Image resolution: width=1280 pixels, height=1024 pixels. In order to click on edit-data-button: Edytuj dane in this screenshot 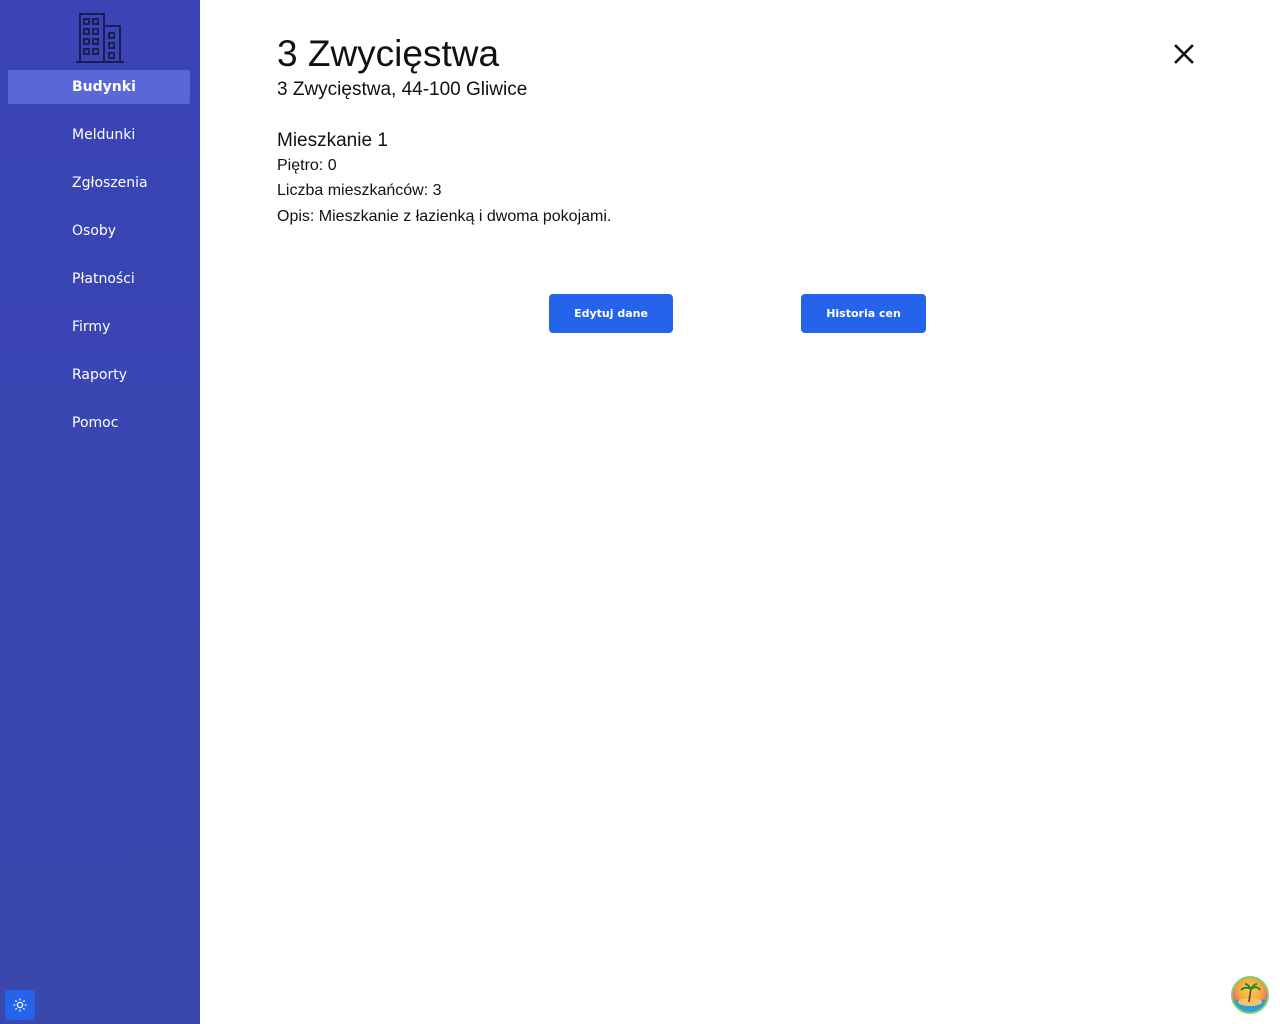, I will do `click(611, 313)`.